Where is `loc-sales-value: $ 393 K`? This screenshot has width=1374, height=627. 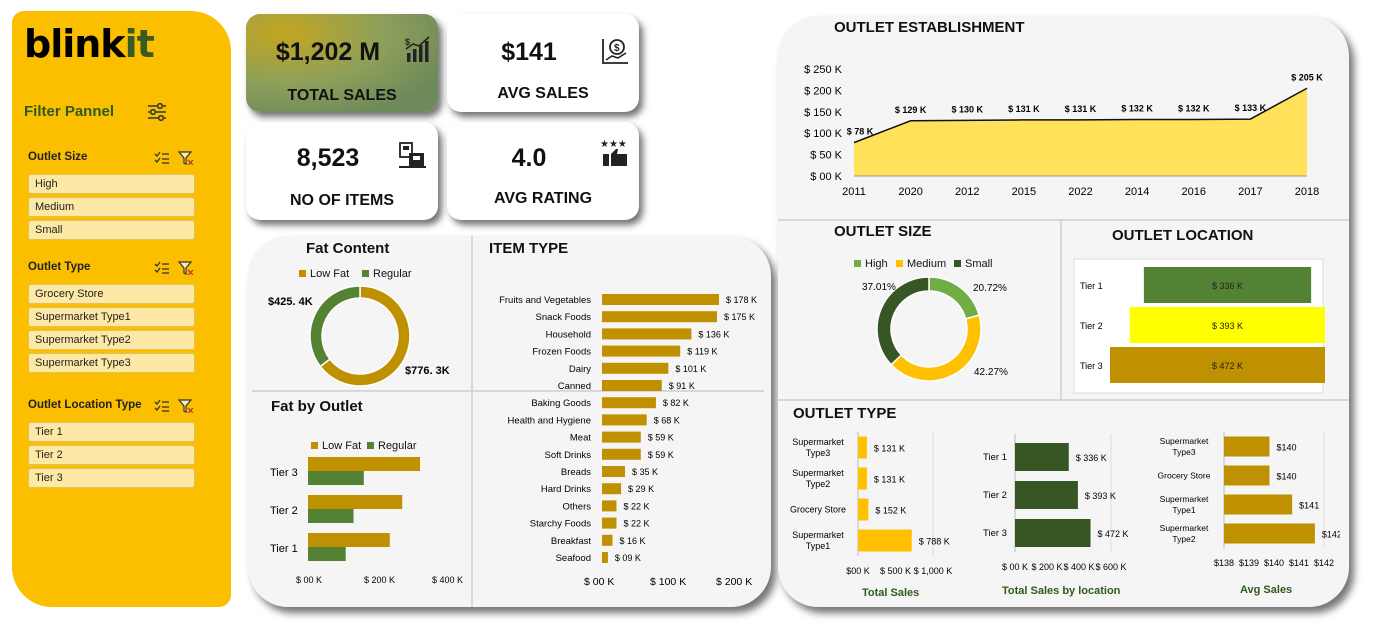
loc-sales-value: $ 393 K is located at coordinates (1100, 496).